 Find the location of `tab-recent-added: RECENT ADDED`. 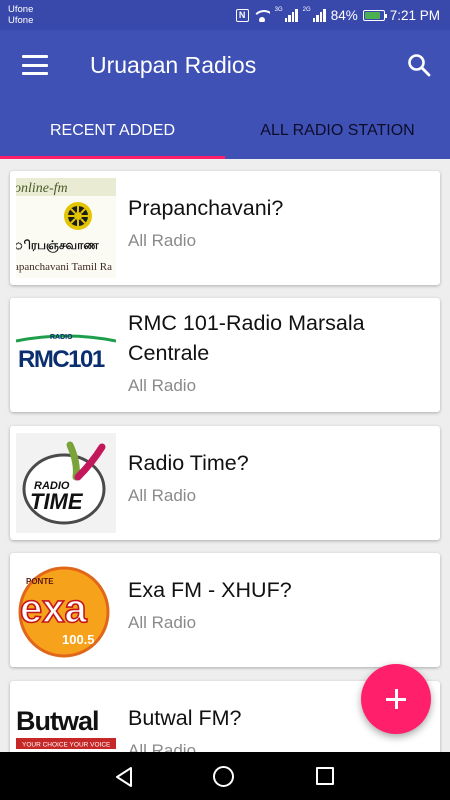

tab-recent-added: RECENT ADDED is located at coordinates (112, 130).